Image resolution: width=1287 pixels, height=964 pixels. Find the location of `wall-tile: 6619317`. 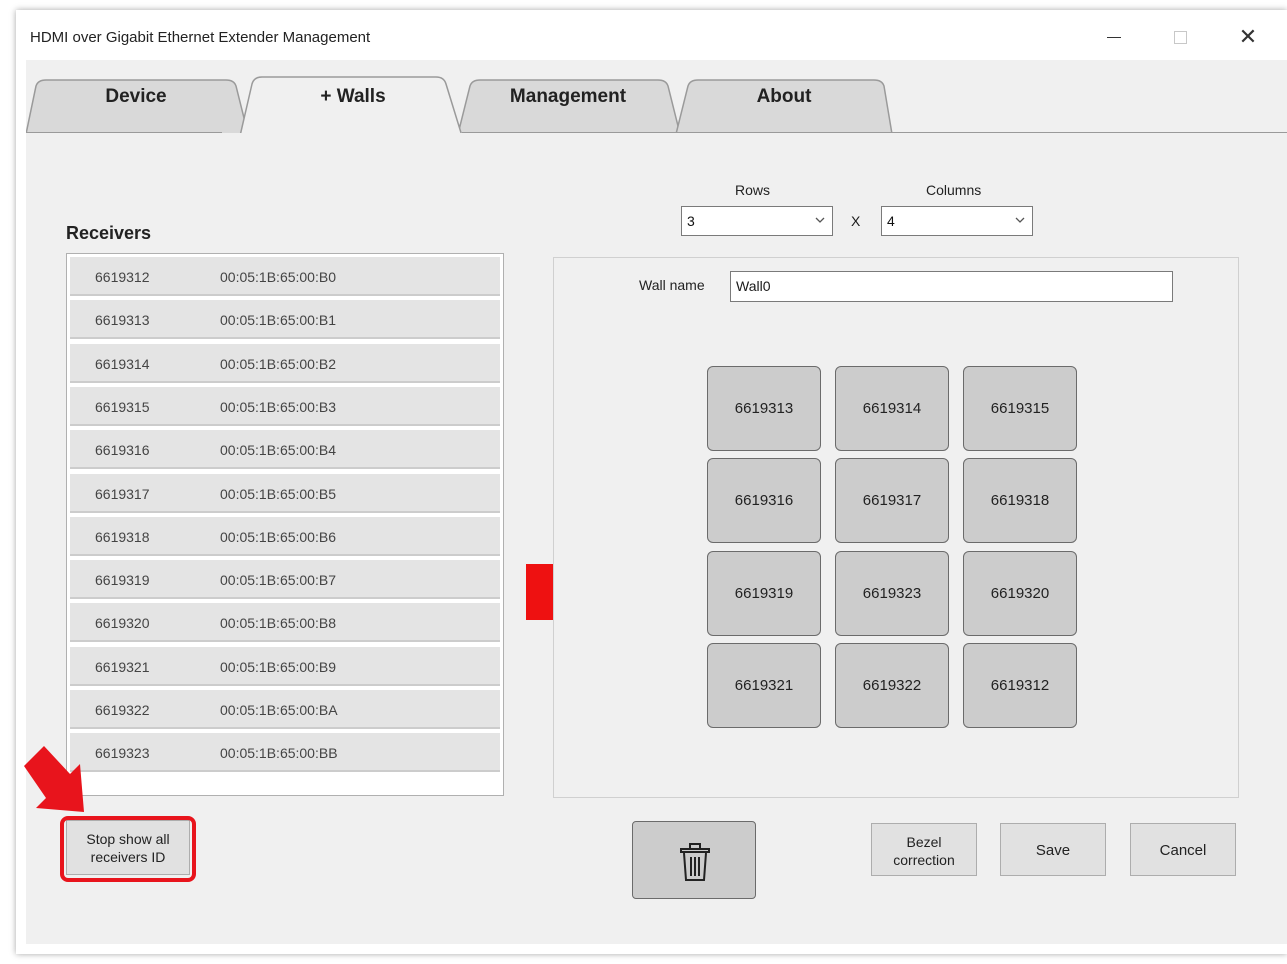

wall-tile: 6619317 is located at coordinates (892, 501).